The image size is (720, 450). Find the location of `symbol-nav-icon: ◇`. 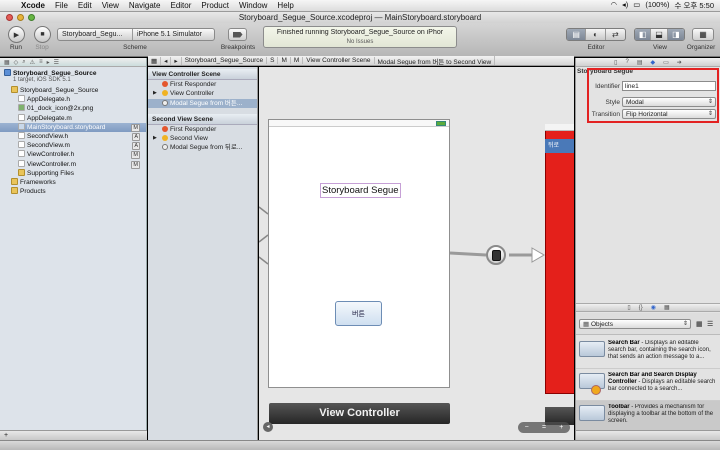

symbol-nav-icon: ◇ is located at coordinates (16, 62).